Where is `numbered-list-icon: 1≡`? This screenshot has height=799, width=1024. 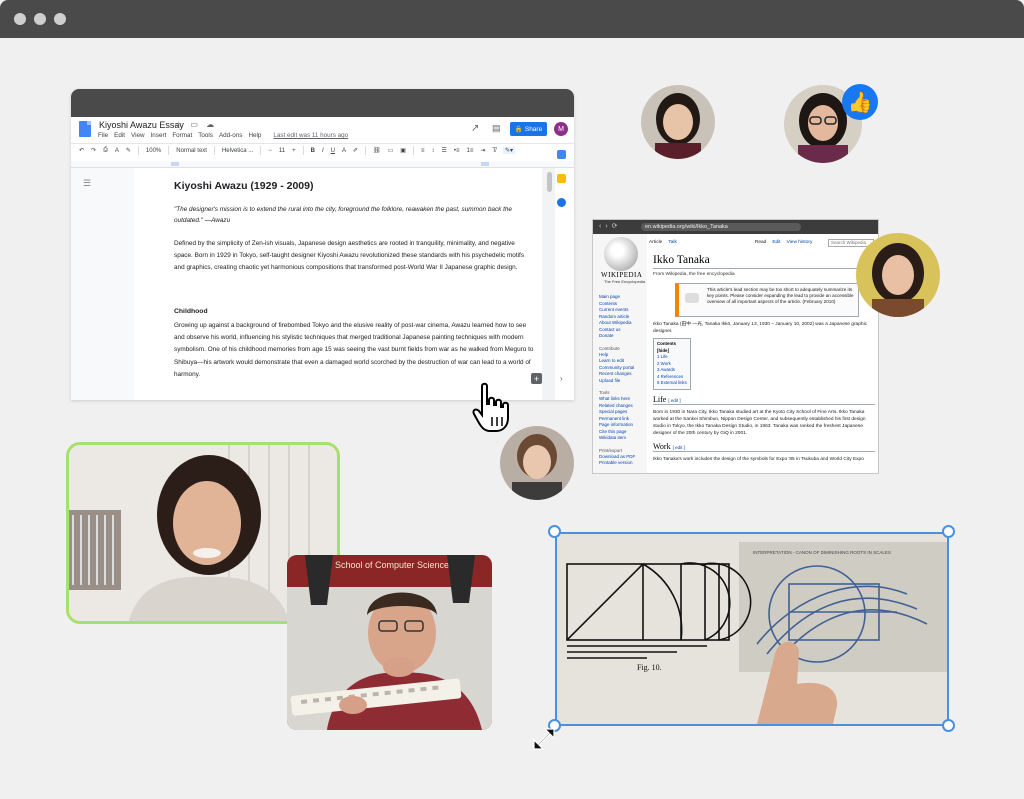 numbered-list-icon: 1≡ is located at coordinates (469, 151).